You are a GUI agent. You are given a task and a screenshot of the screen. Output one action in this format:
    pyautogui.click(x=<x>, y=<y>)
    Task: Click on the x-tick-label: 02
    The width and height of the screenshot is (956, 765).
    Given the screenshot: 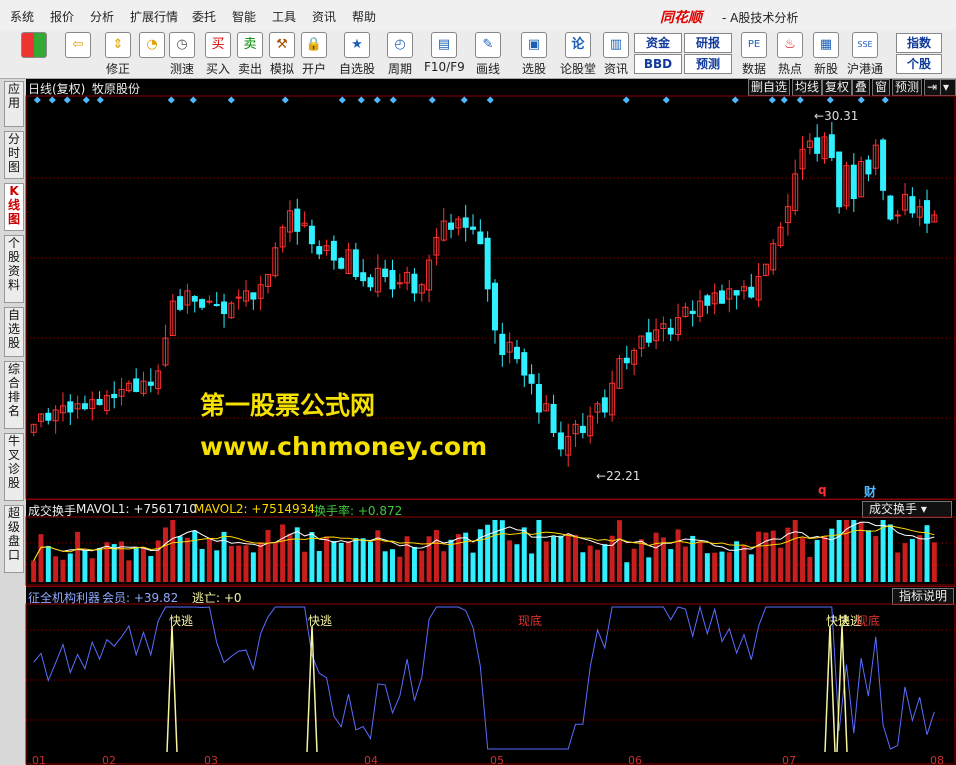 What is the action you would take?
    pyautogui.click(x=109, y=759)
    